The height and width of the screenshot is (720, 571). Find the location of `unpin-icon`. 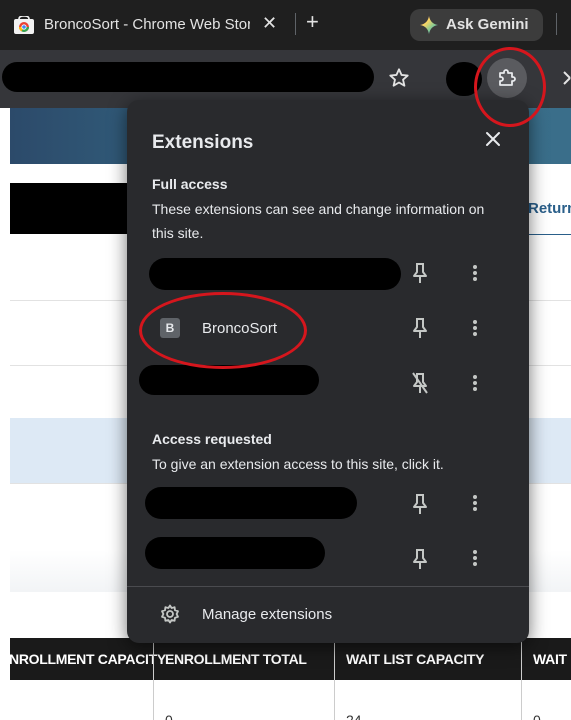

unpin-icon is located at coordinates (420, 383).